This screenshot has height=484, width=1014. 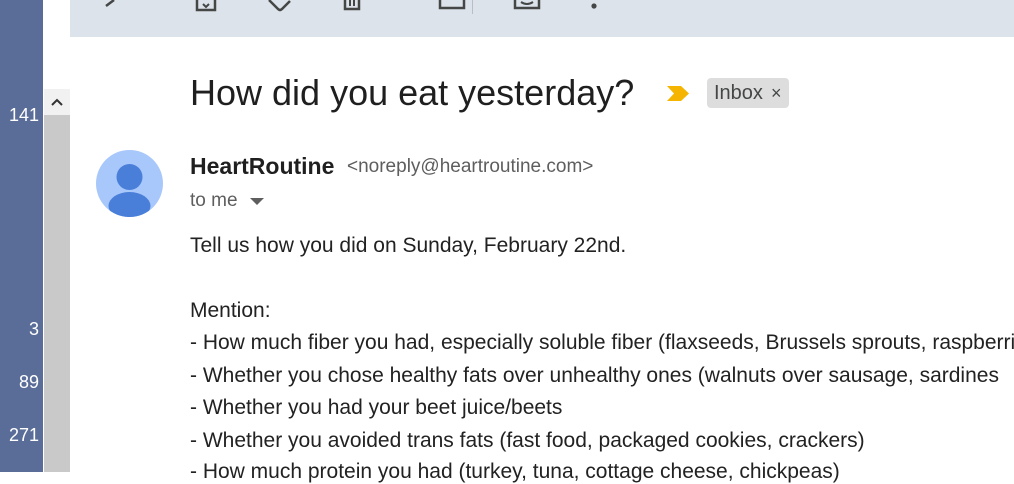 What do you see at coordinates (472, 7) in the screenshot?
I see `toolbar-divider` at bounding box center [472, 7].